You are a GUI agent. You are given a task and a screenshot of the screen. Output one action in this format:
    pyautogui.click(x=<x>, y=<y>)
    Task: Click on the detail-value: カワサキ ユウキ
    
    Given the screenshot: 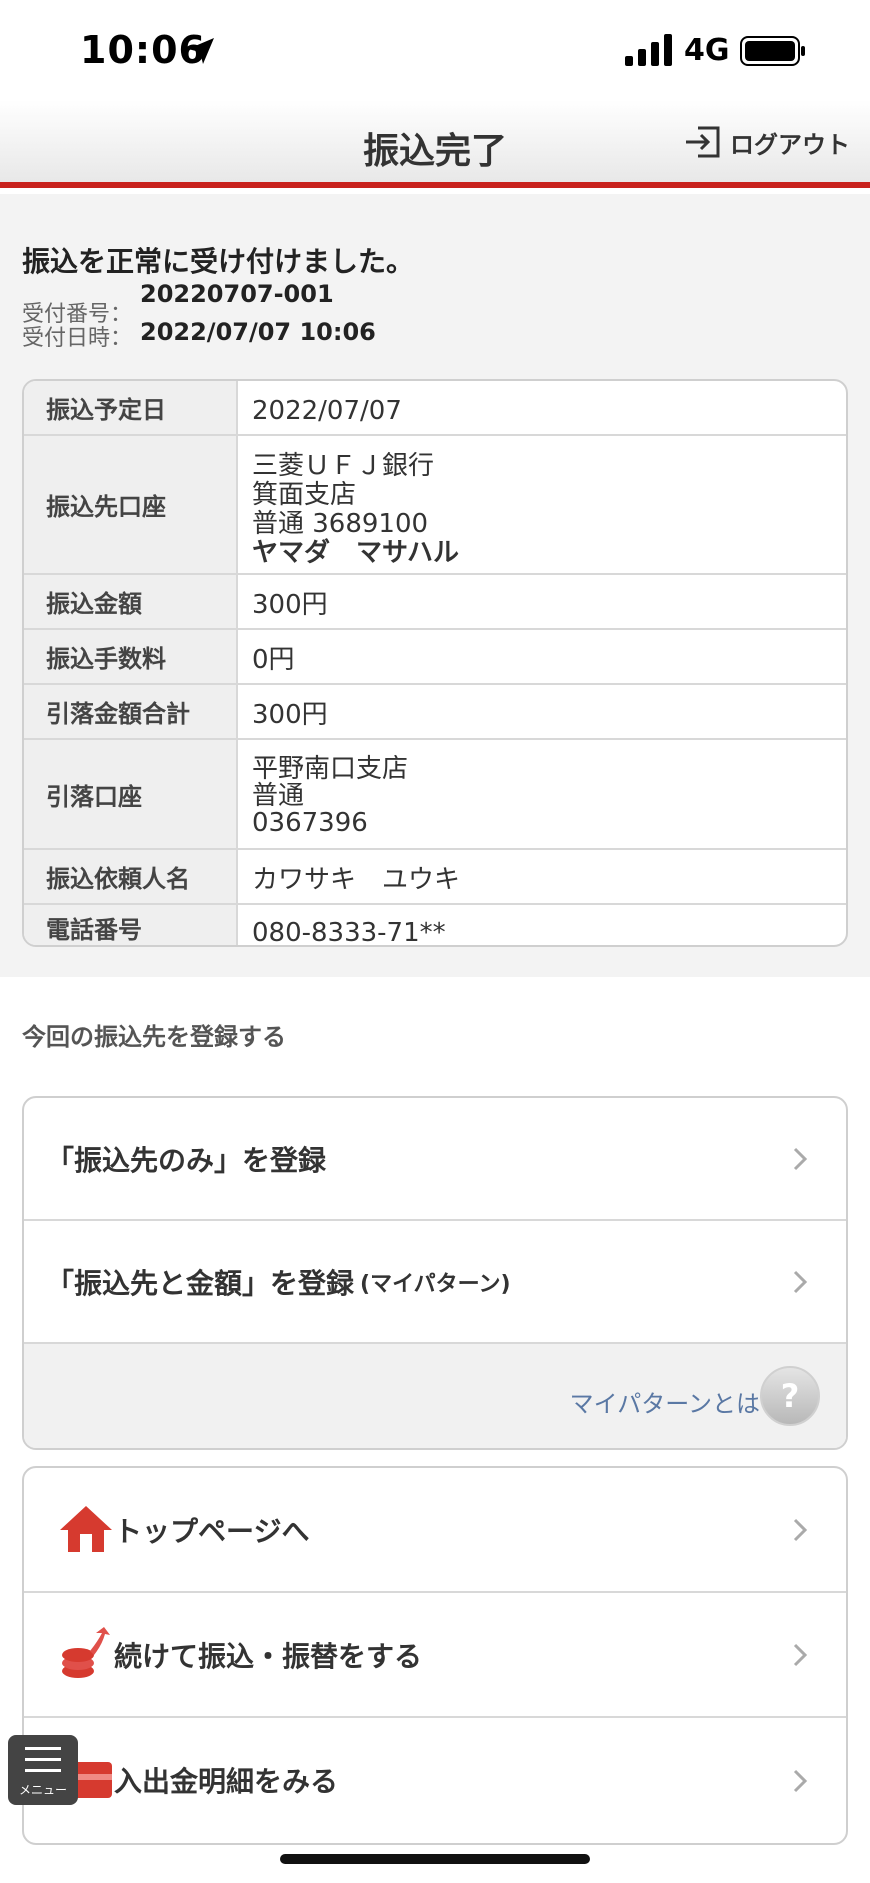 What is the action you would take?
    pyautogui.click(x=356, y=880)
    